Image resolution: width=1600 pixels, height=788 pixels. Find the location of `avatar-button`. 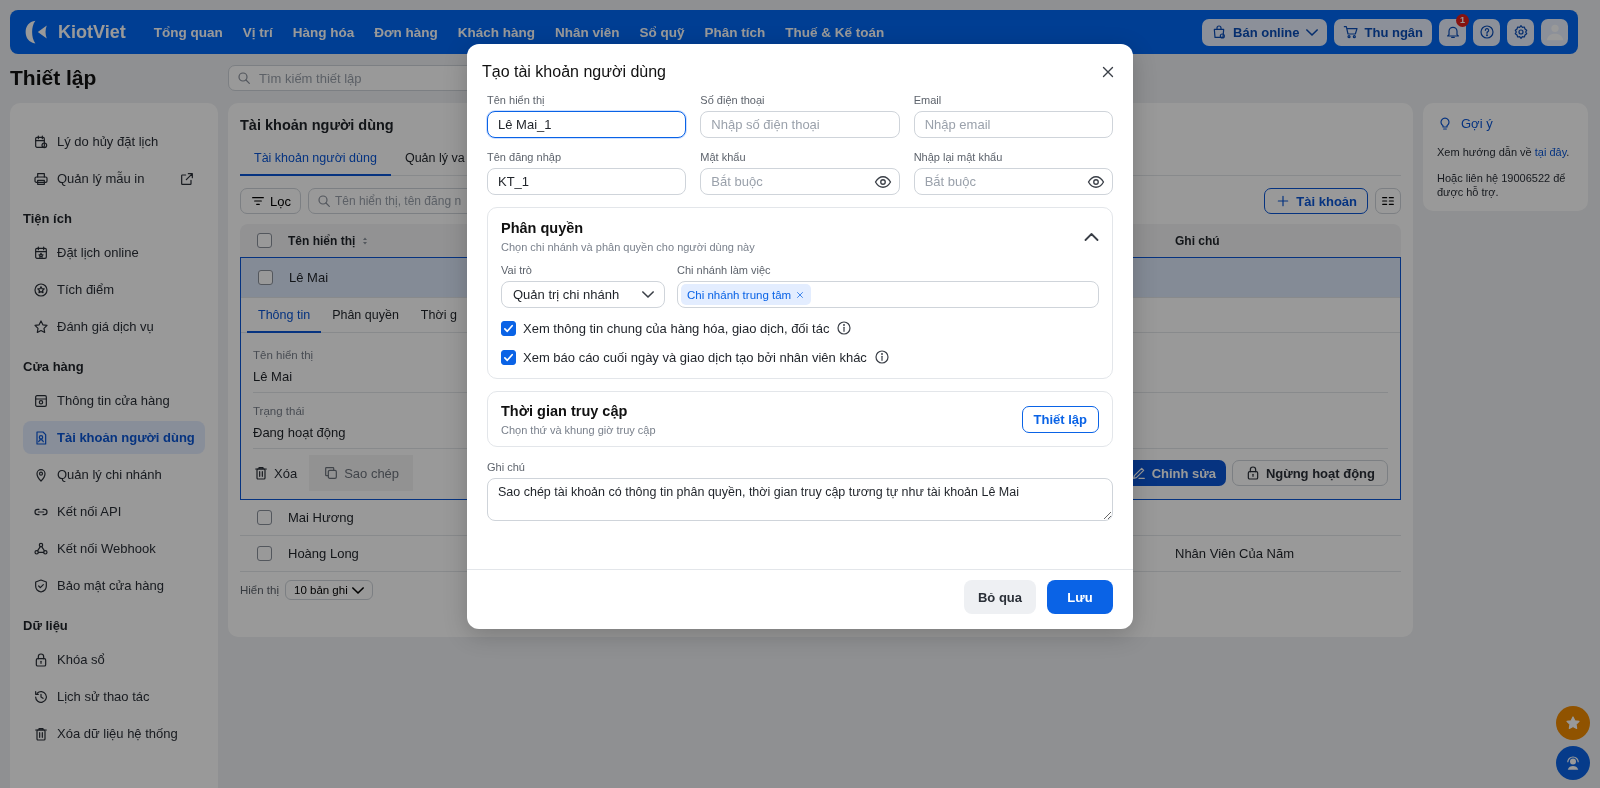

avatar-button is located at coordinates (1554, 32).